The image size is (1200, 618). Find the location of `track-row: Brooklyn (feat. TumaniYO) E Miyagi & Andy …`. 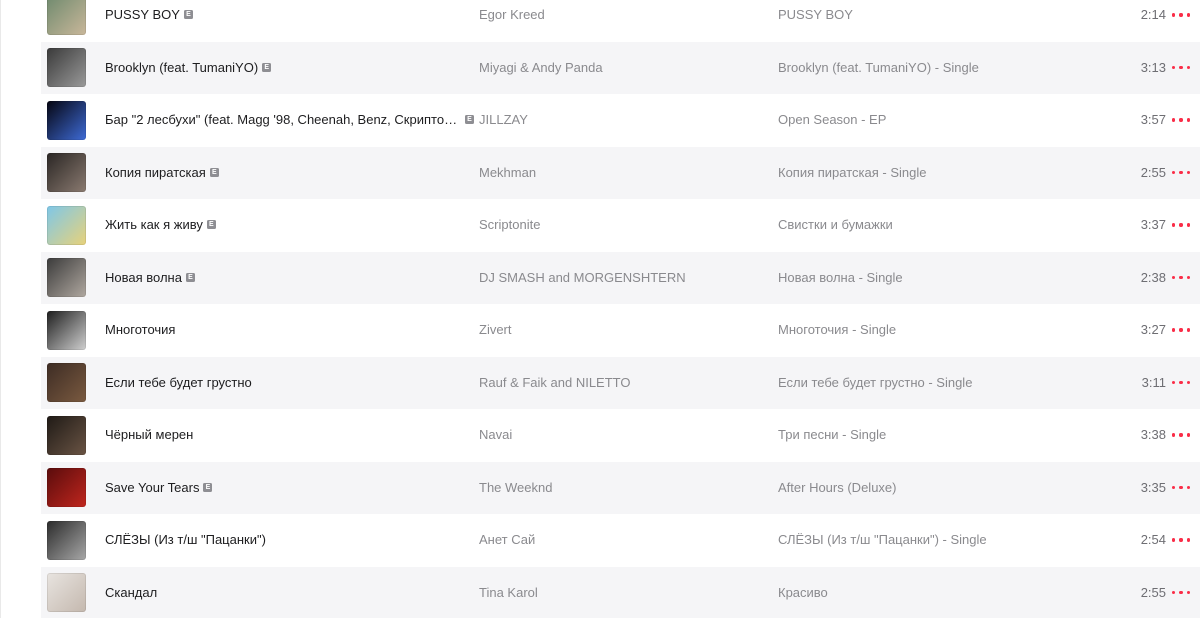

track-row: Brooklyn (feat. TumaniYO) E Miyagi & Andy … is located at coordinates (620, 68).